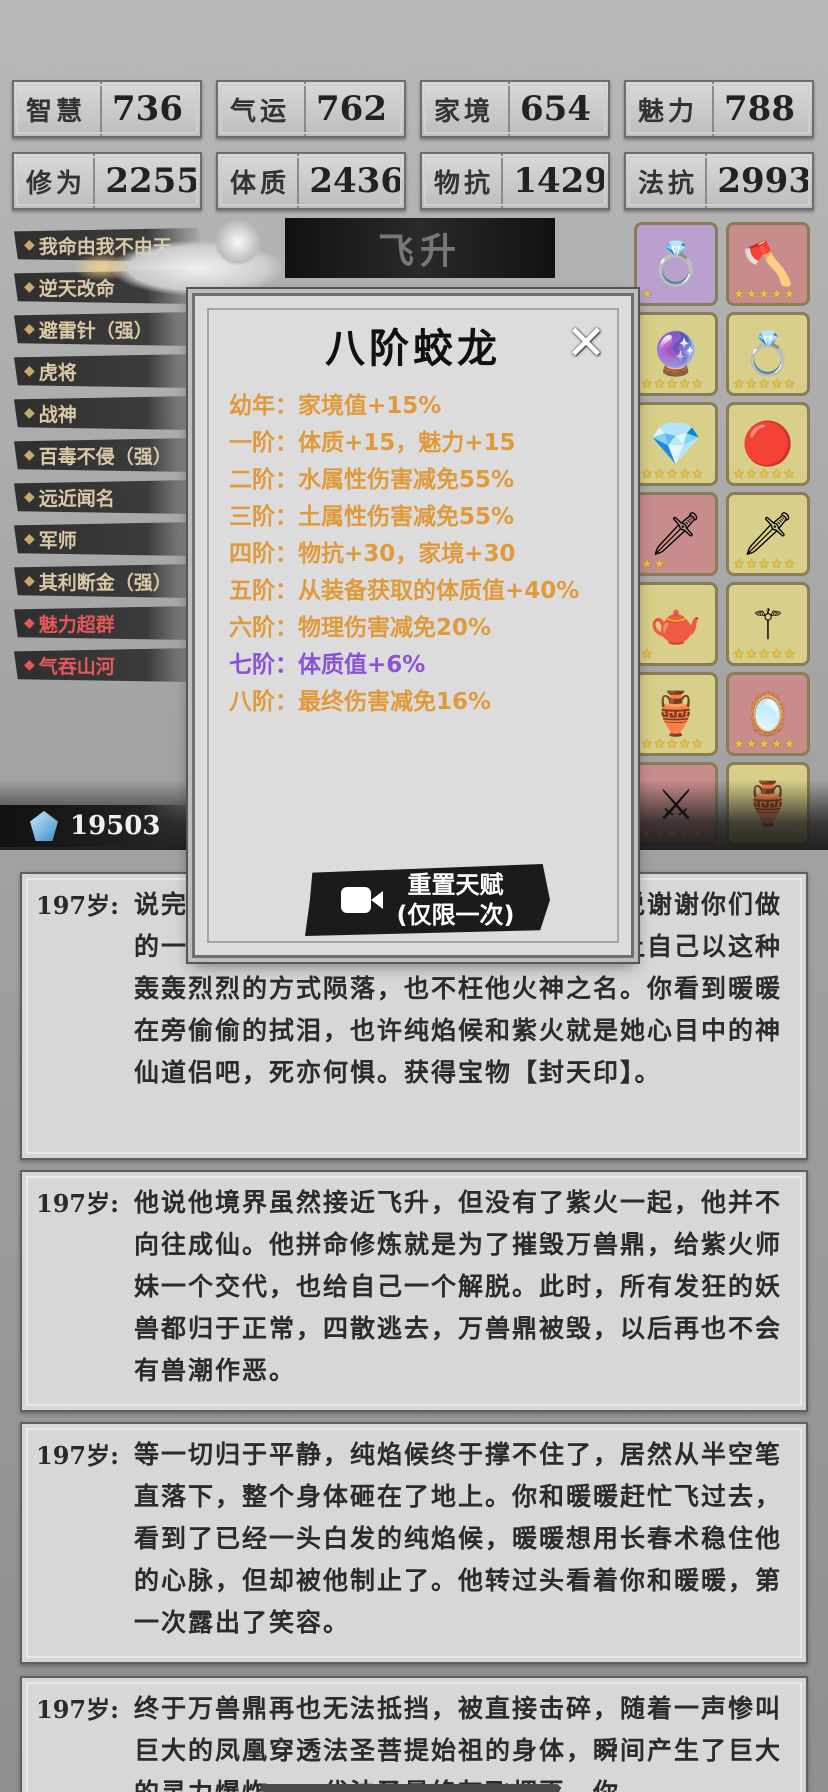  I want to click on item-slot: 🪓 ★★★★★, so click(768, 264).